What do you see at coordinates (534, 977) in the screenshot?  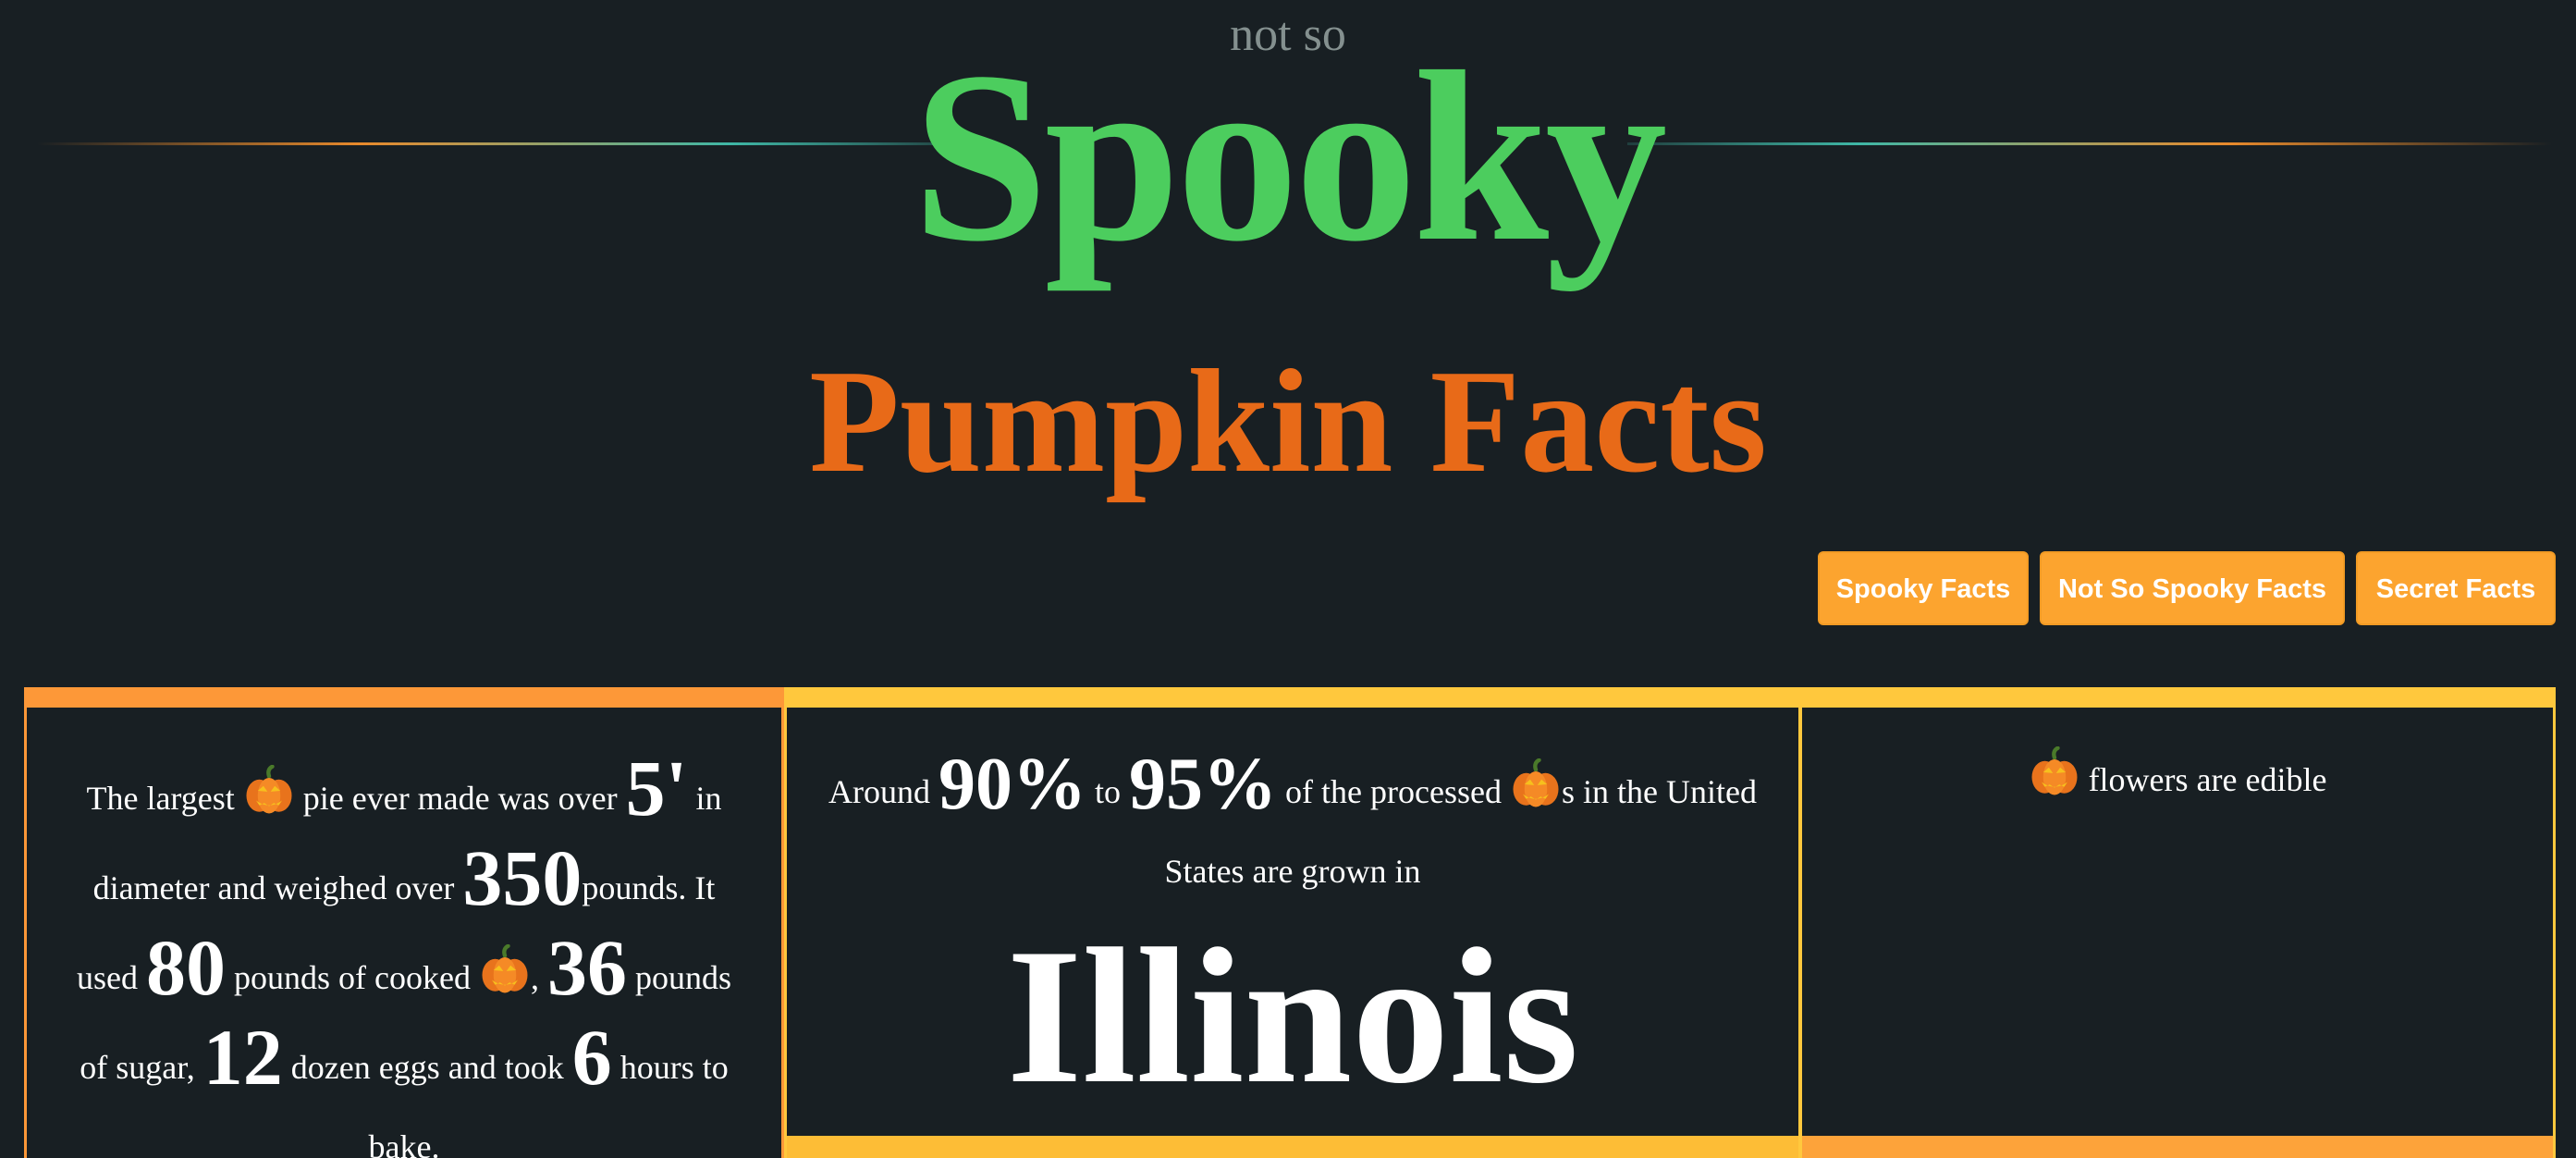 I see `fact-text-segment: ,` at bounding box center [534, 977].